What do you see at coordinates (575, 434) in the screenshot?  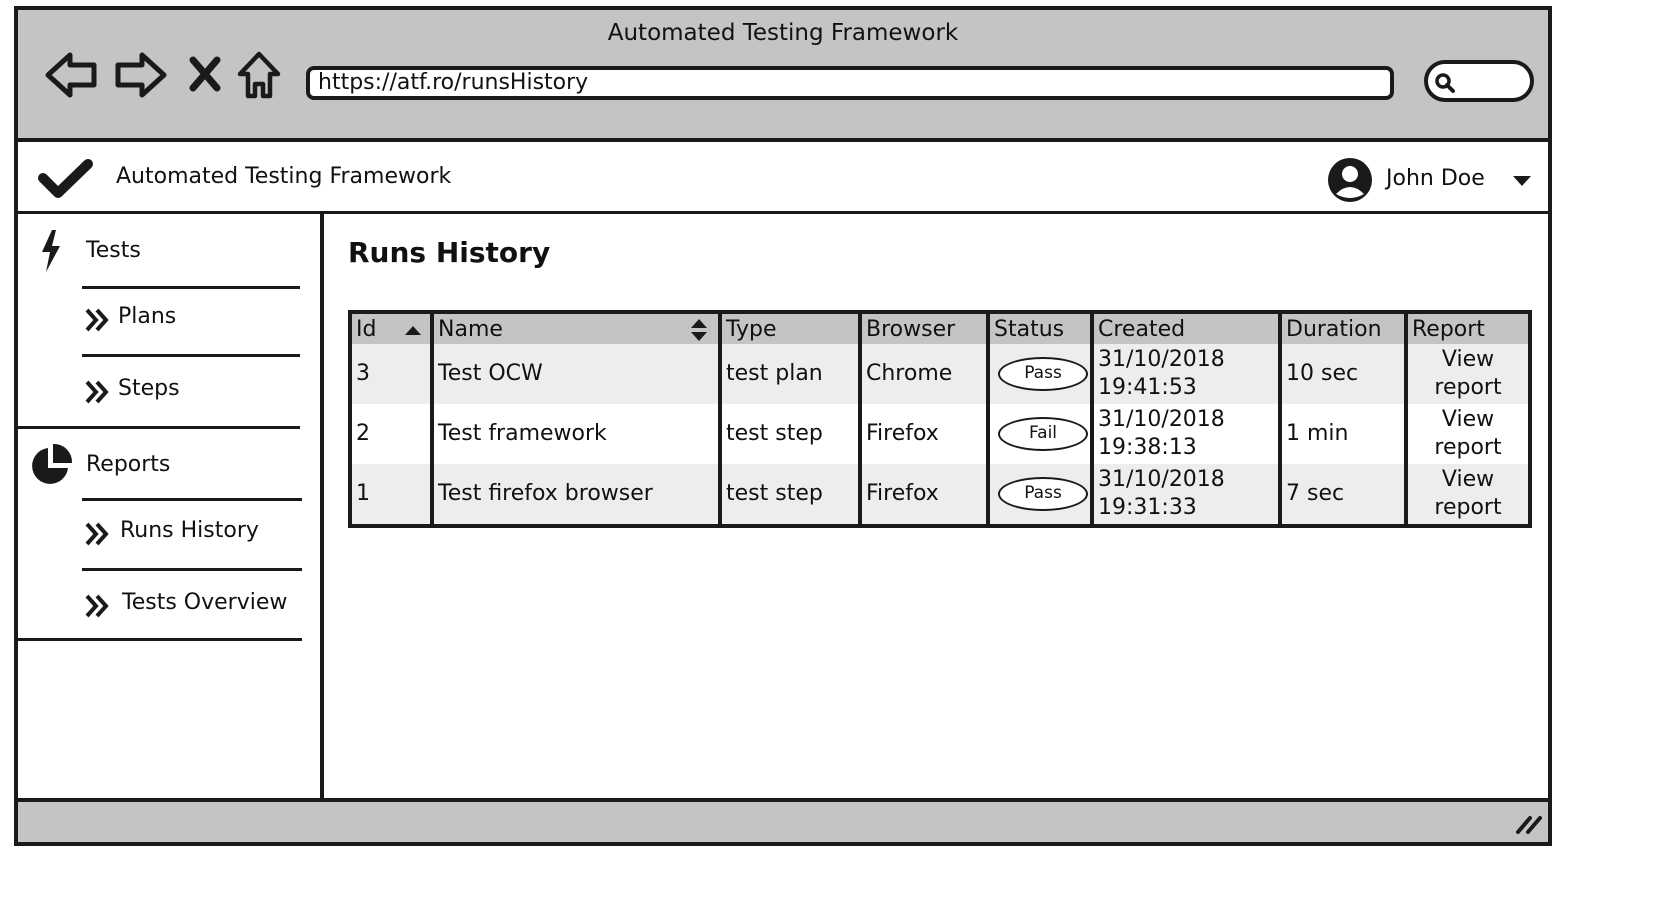 I see `cell-name: Test framework` at bounding box center [575, 434].